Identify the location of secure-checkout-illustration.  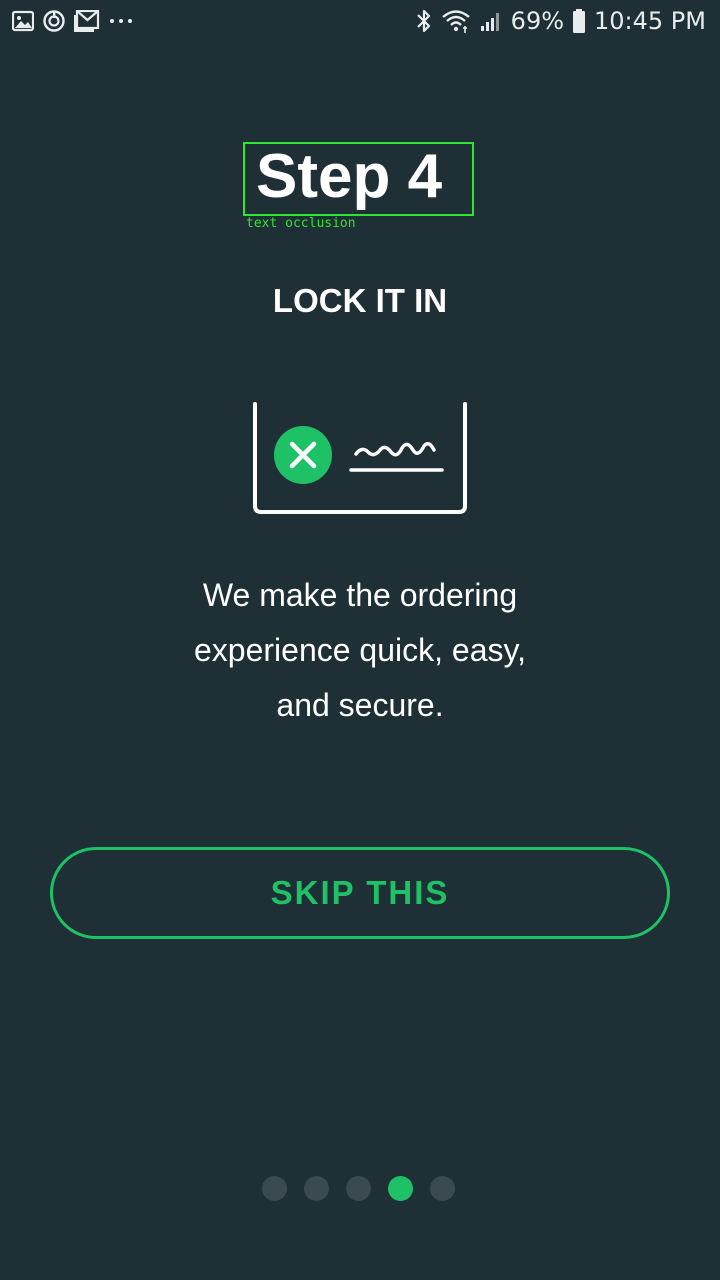
(360, 459).